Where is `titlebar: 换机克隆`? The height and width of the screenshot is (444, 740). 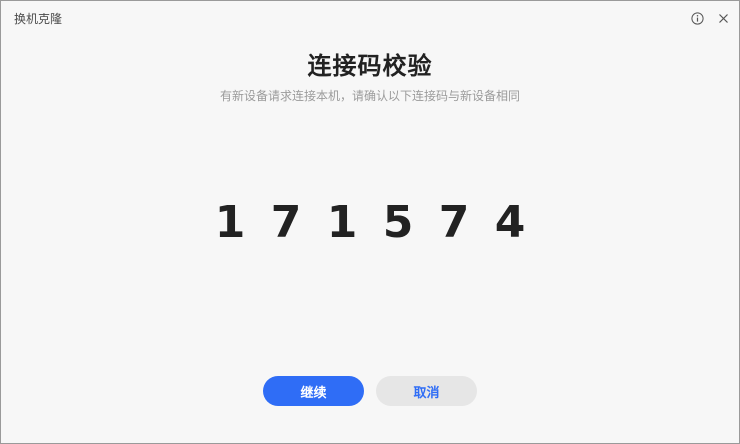 titlebar: 换机克隆 is located at coordinates (370, 18).